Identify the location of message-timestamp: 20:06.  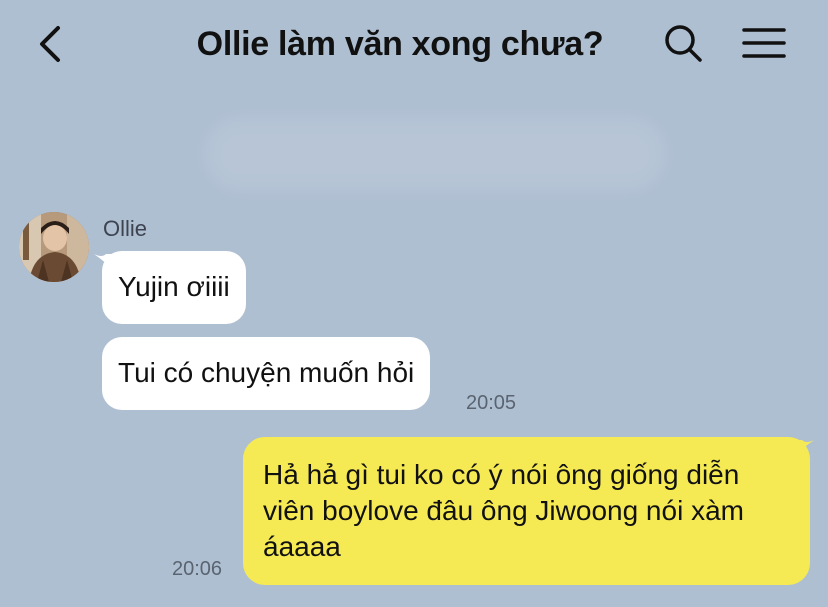
(197, 569).